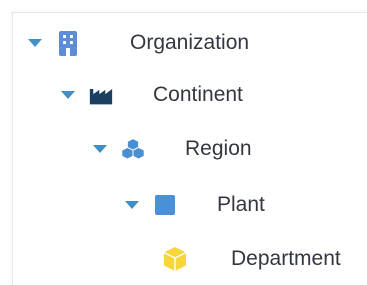  I want to click on tree-node-organization: Organization, so click(138, 43).